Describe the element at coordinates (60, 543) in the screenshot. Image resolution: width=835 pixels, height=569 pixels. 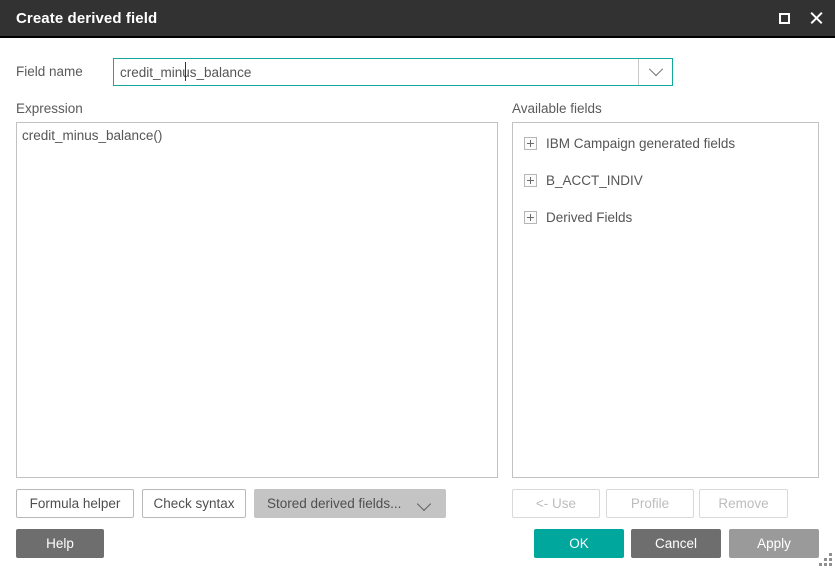
I see `help-button: Help` at that location.